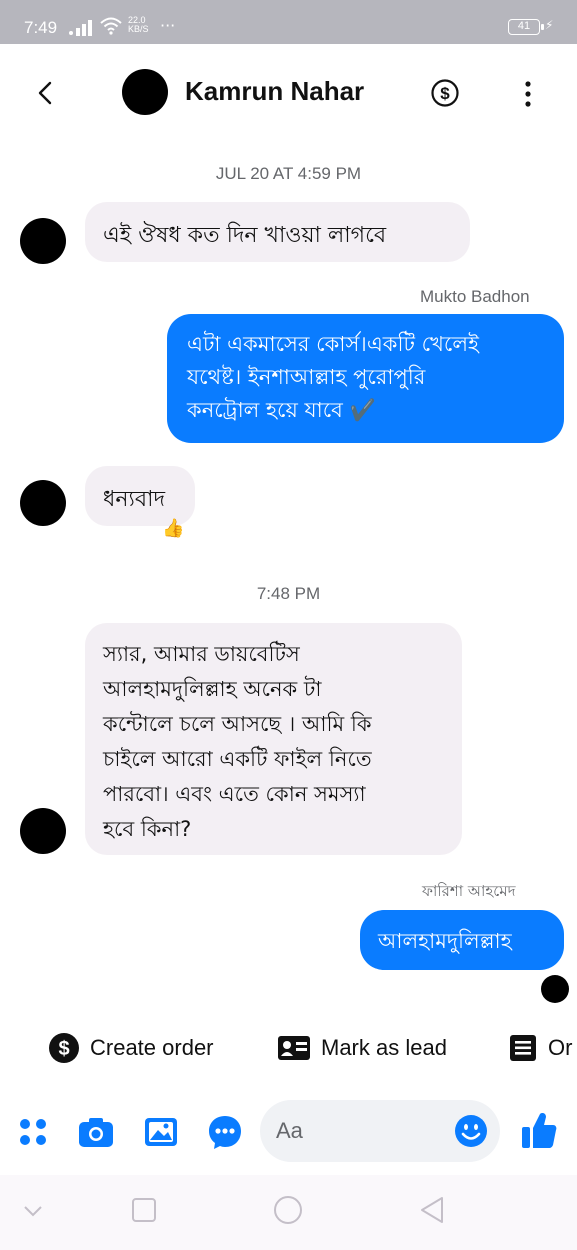 This screenshot has width=577, height=1250. I want to click on more-vertical-icon, so click(528, 94).